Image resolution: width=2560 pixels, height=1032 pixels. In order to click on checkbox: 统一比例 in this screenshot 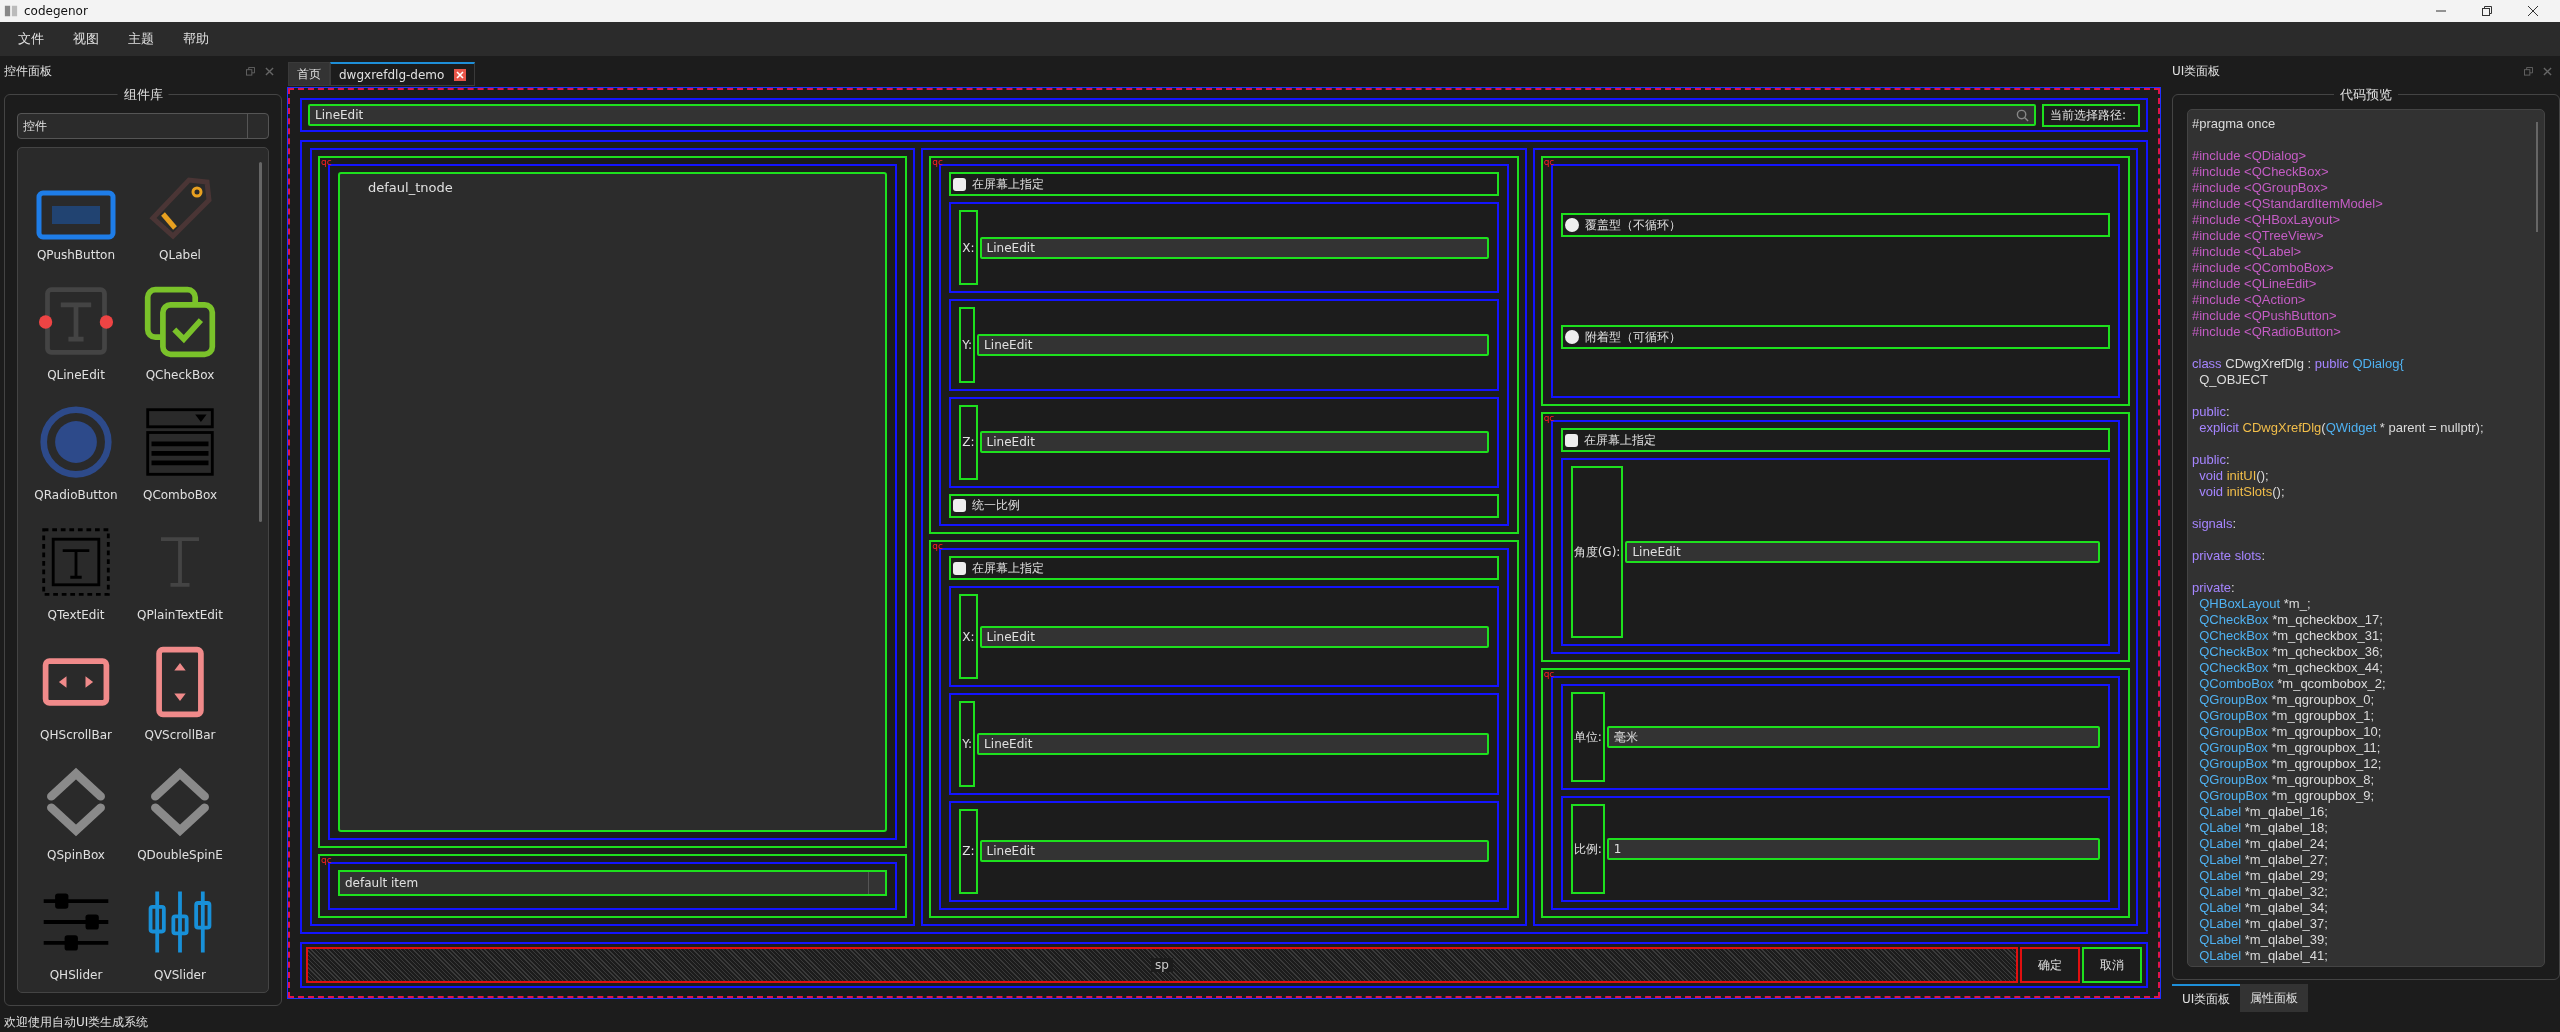, I will do `click(1224, 506)`.